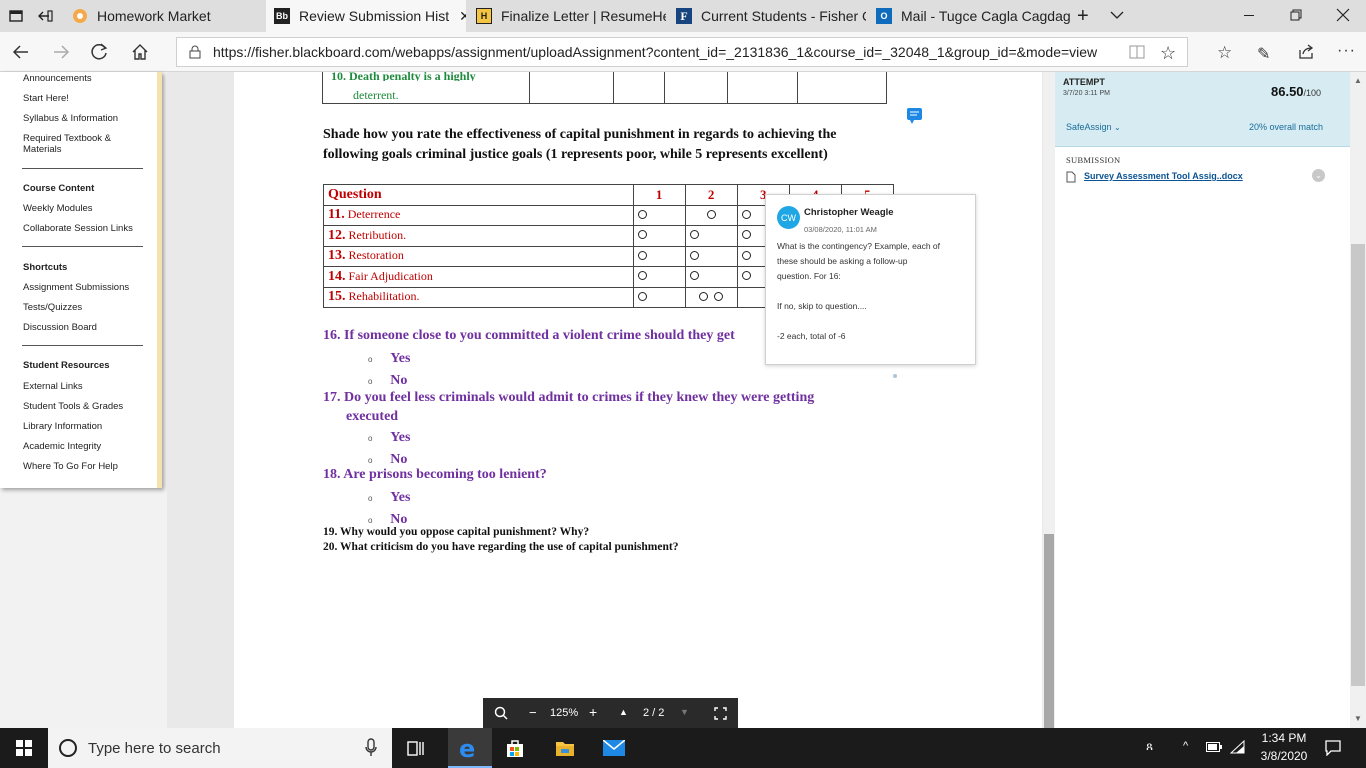 This screenshot has width=1366, height=768. What do you see at coordinates (501, 713) in the screenshot?
I see `search-icon` at bounding box center [501, 713].